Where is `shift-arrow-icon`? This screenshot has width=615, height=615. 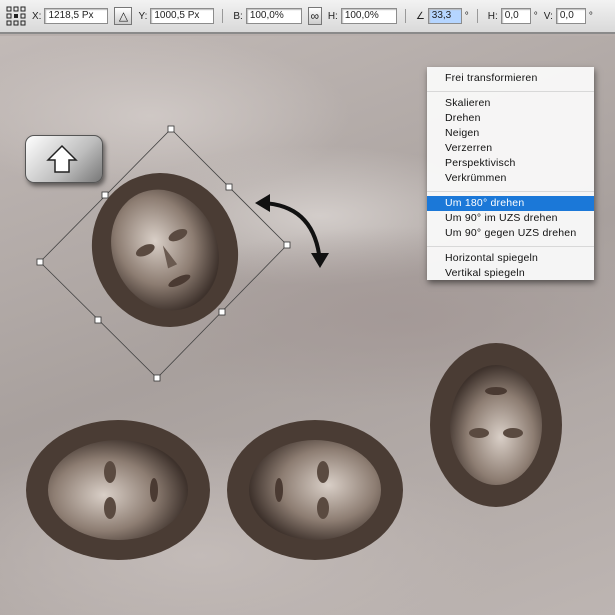 shift-arrow-icon is located at coordinates (62, 158).